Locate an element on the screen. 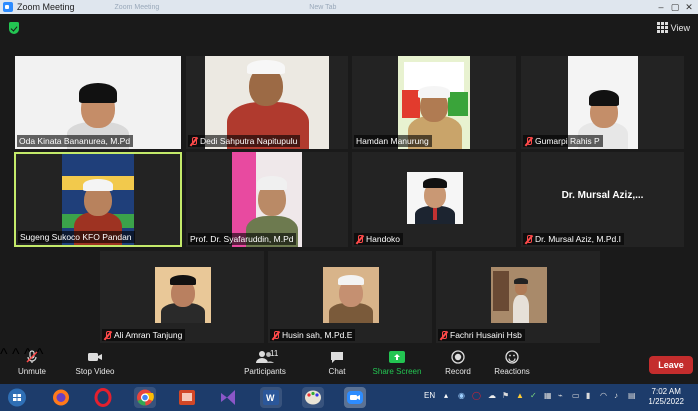 The width and height of the screenshot is (698, 411). video-tile: Ali Amran Tanjung is located at coordinates (182, 297).